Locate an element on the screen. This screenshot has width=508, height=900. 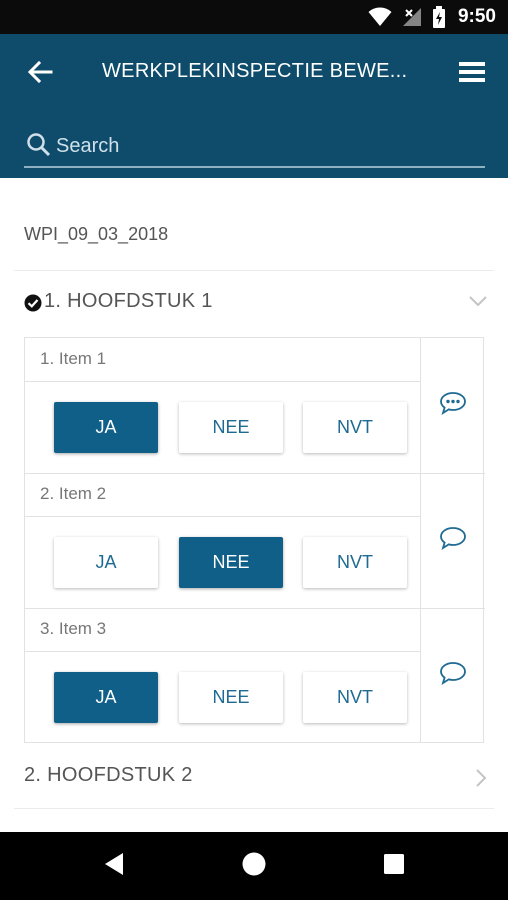
chapter-header-1: 1. HOOFDSTUK 1 is located at coordinates (254, 303).